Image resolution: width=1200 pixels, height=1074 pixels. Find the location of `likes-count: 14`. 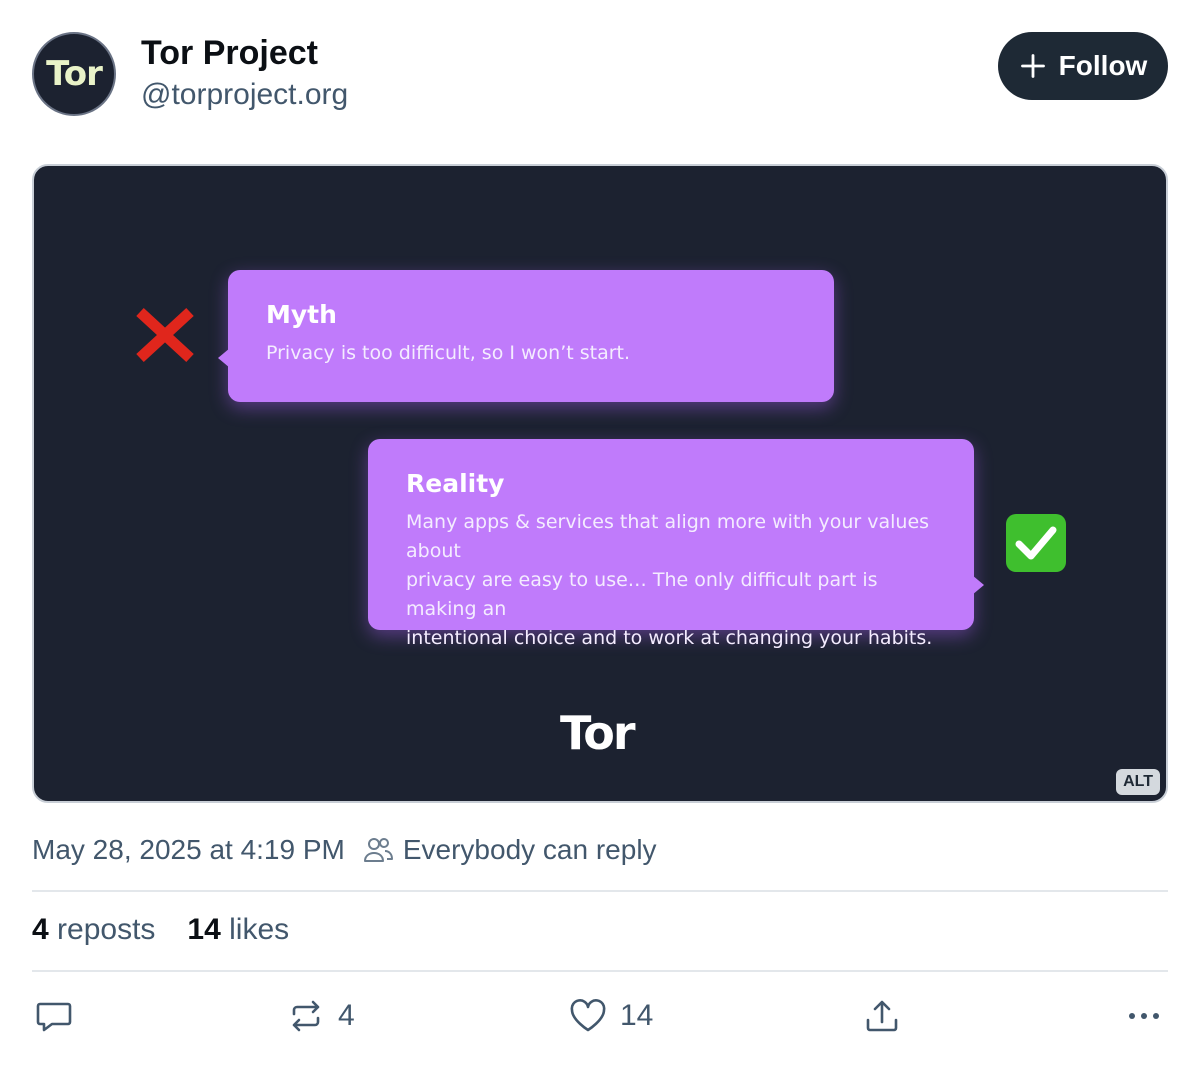

likes-count: 14 is located at coordinates (204, 929).